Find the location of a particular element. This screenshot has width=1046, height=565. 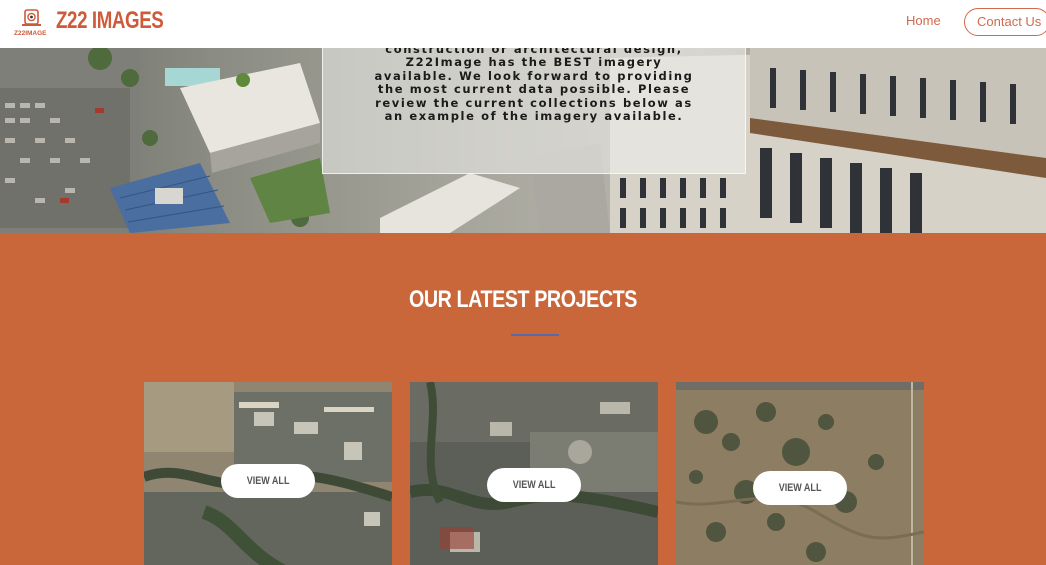

hero-line: the most current data possible. Please is located at coordinates (534, 89).